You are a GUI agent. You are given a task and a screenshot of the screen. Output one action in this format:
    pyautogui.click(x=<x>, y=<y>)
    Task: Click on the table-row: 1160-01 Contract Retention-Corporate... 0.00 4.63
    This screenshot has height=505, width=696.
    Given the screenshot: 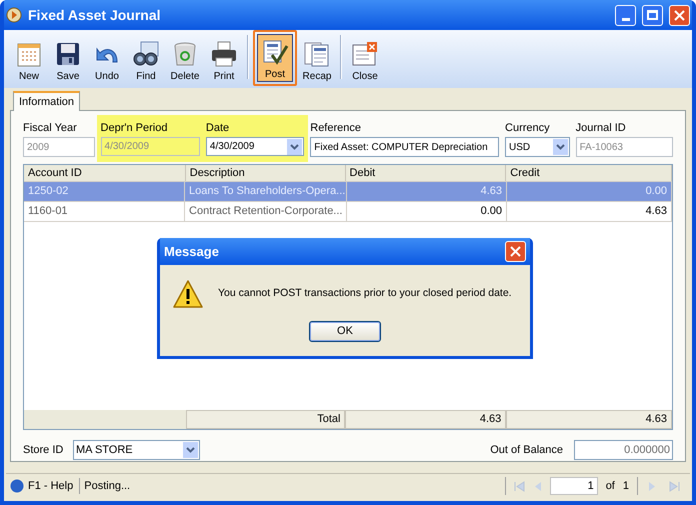 What is the action you would take?
    pyautogui.click(x=348, y=212)
    